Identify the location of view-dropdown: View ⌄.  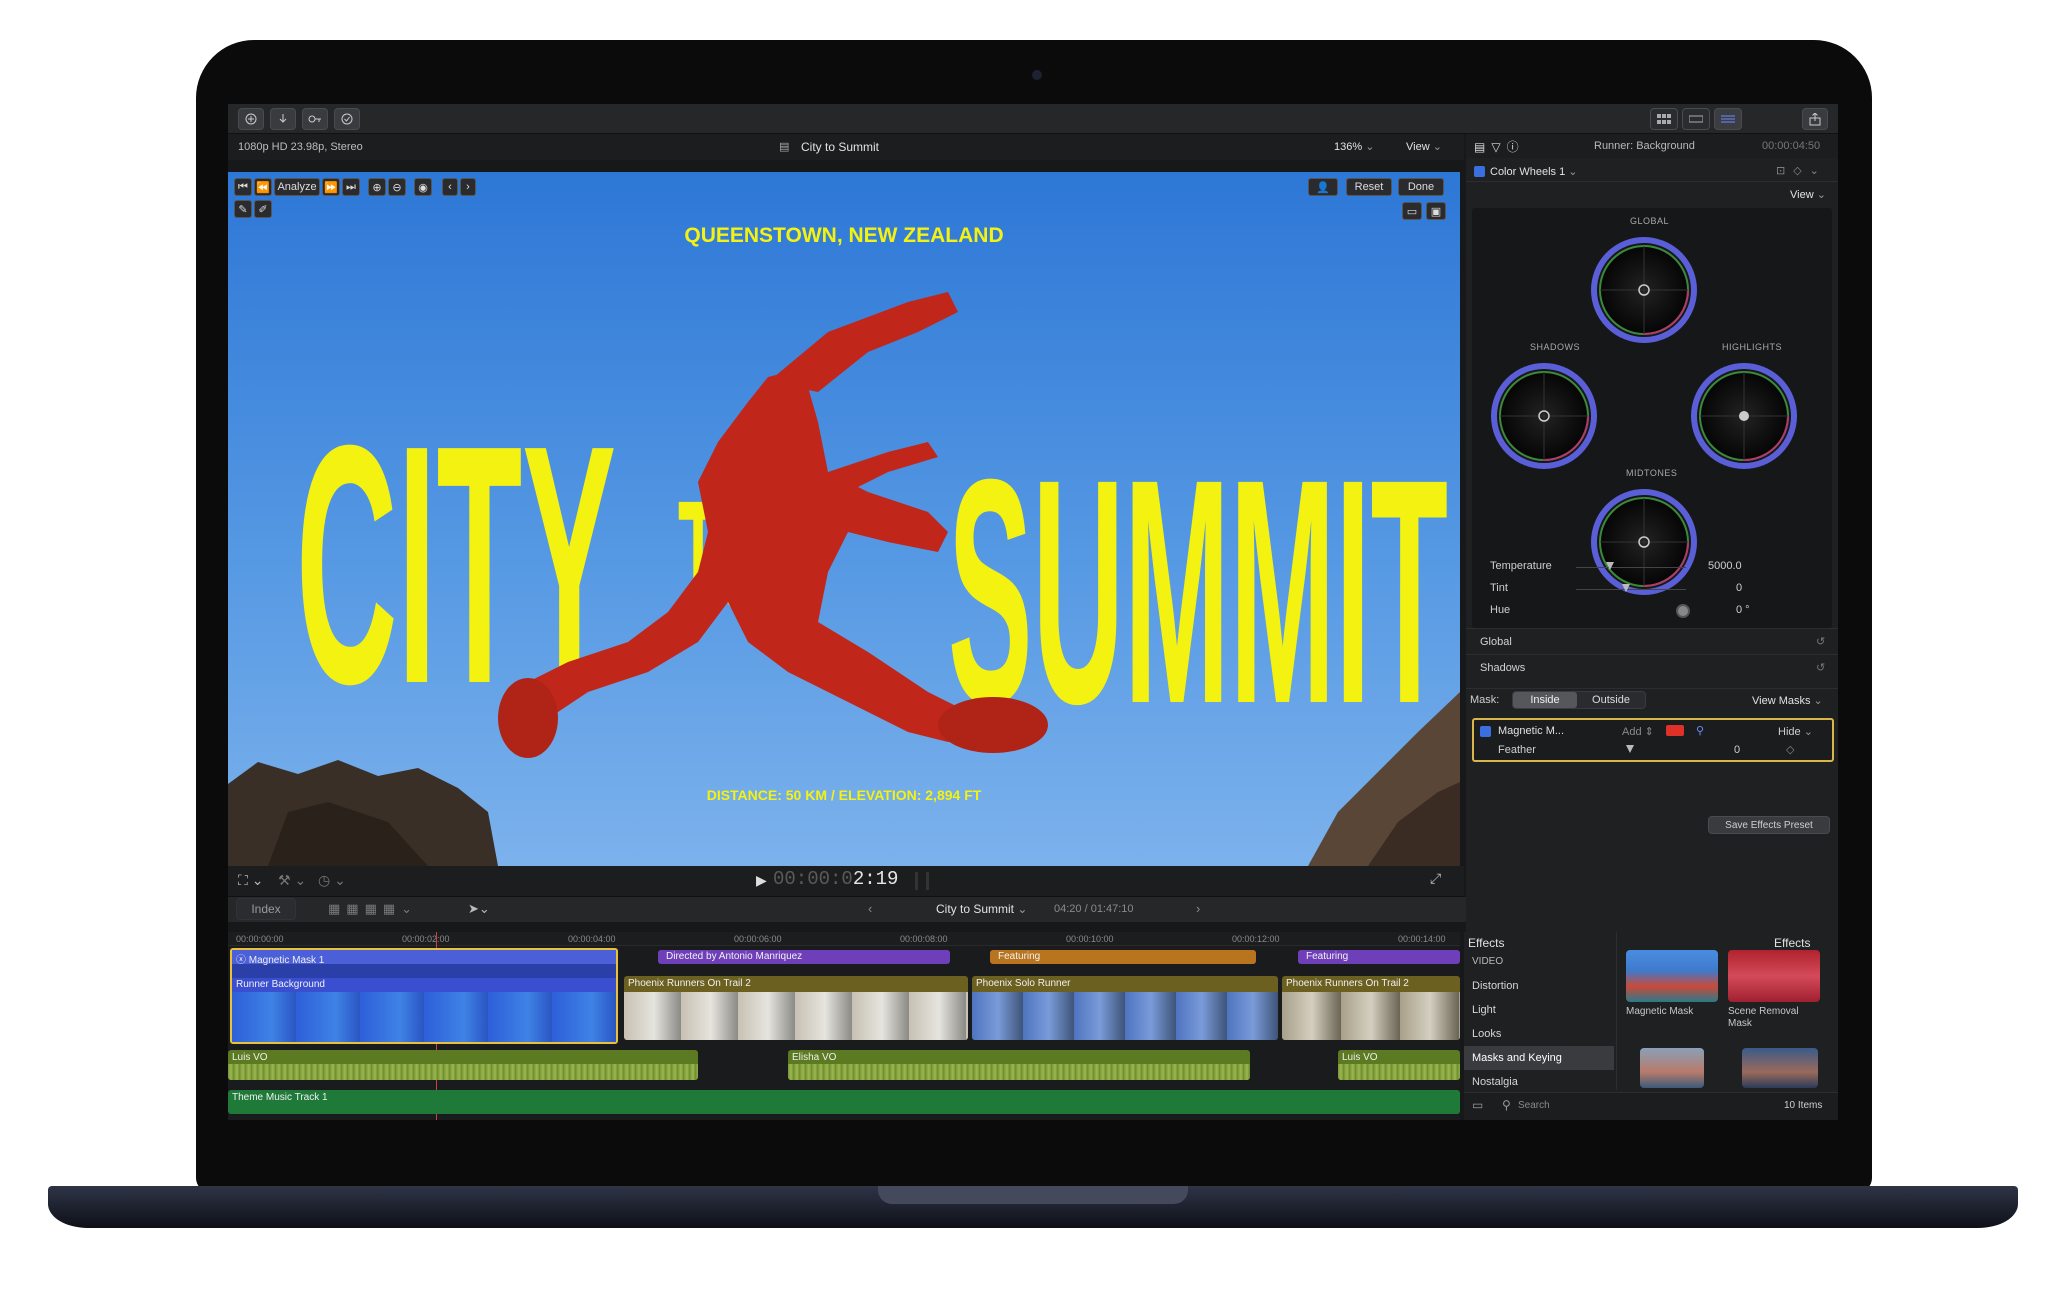
(1424, 146).